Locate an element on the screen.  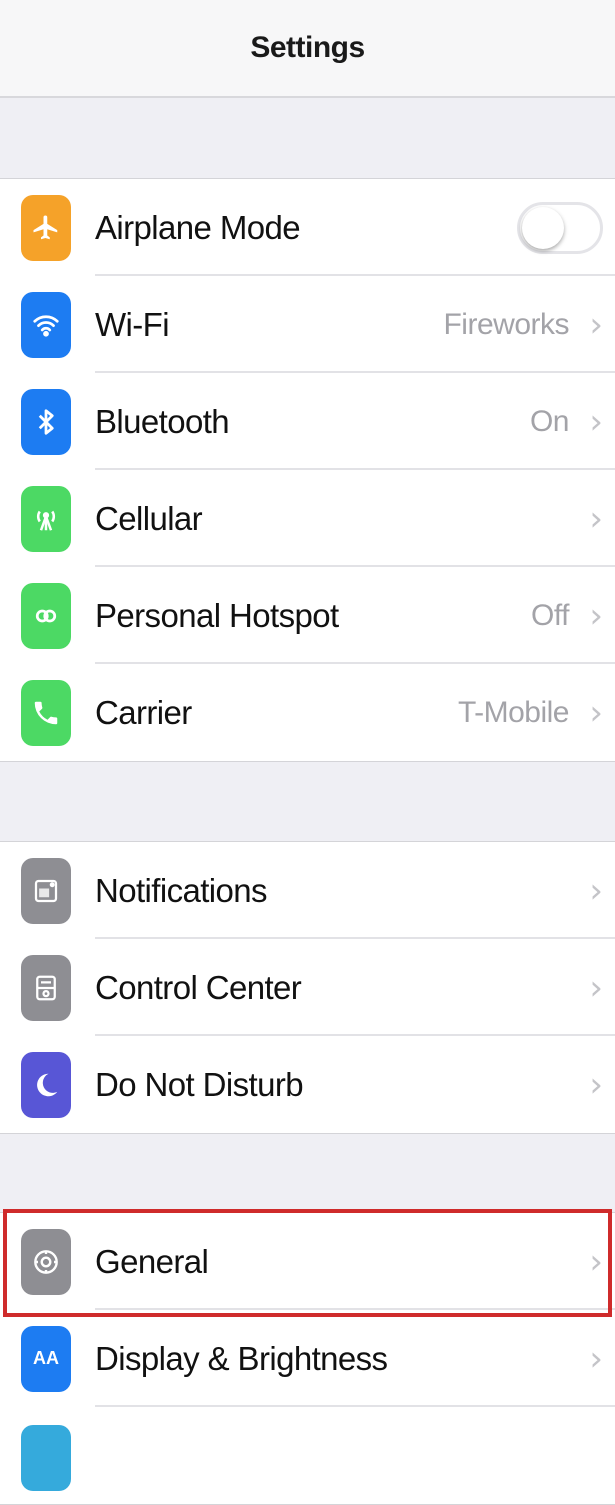
control-center-icon is located at coordinates (46, 987).